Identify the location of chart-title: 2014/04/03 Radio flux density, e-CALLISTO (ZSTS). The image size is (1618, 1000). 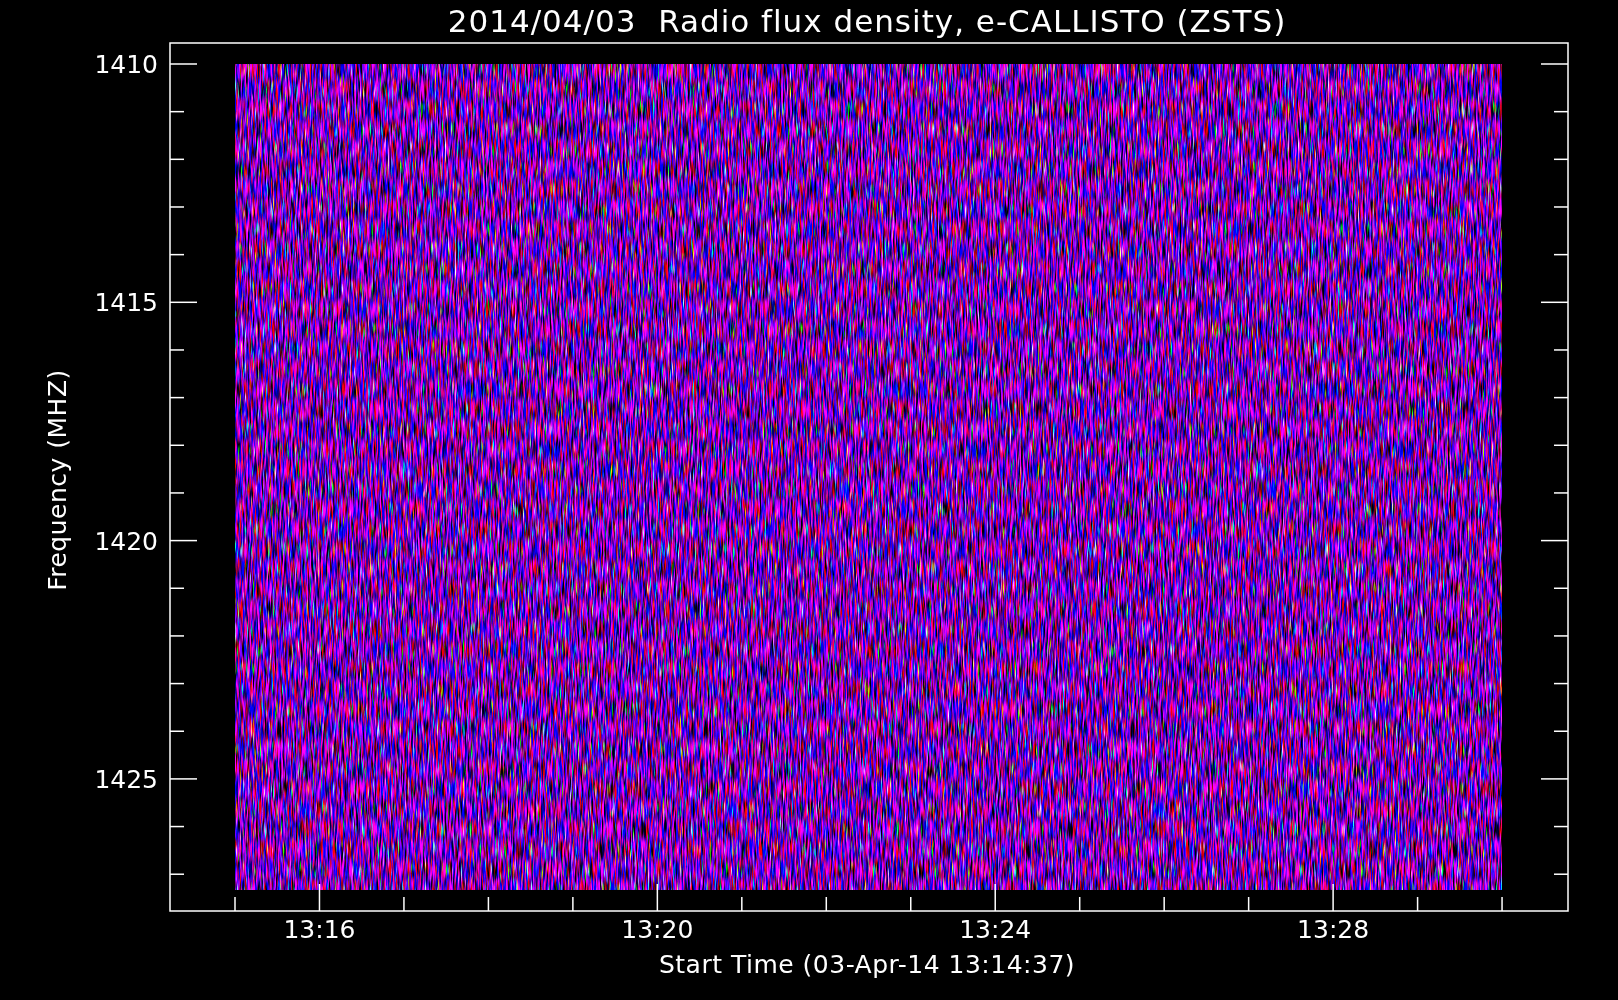
(867, 21).